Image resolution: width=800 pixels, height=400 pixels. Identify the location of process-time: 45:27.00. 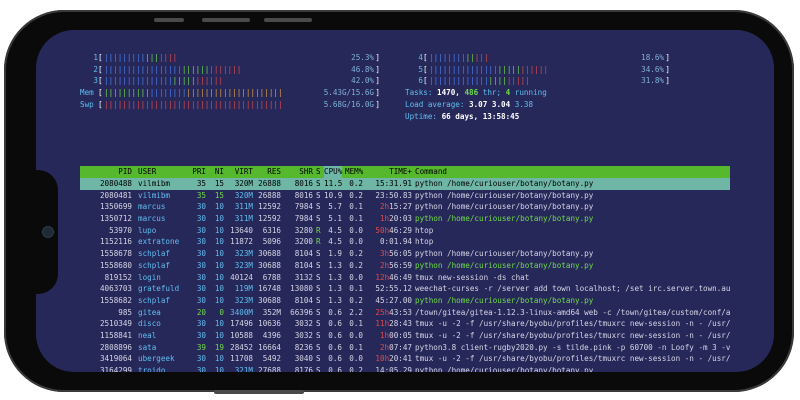
(393, 300).